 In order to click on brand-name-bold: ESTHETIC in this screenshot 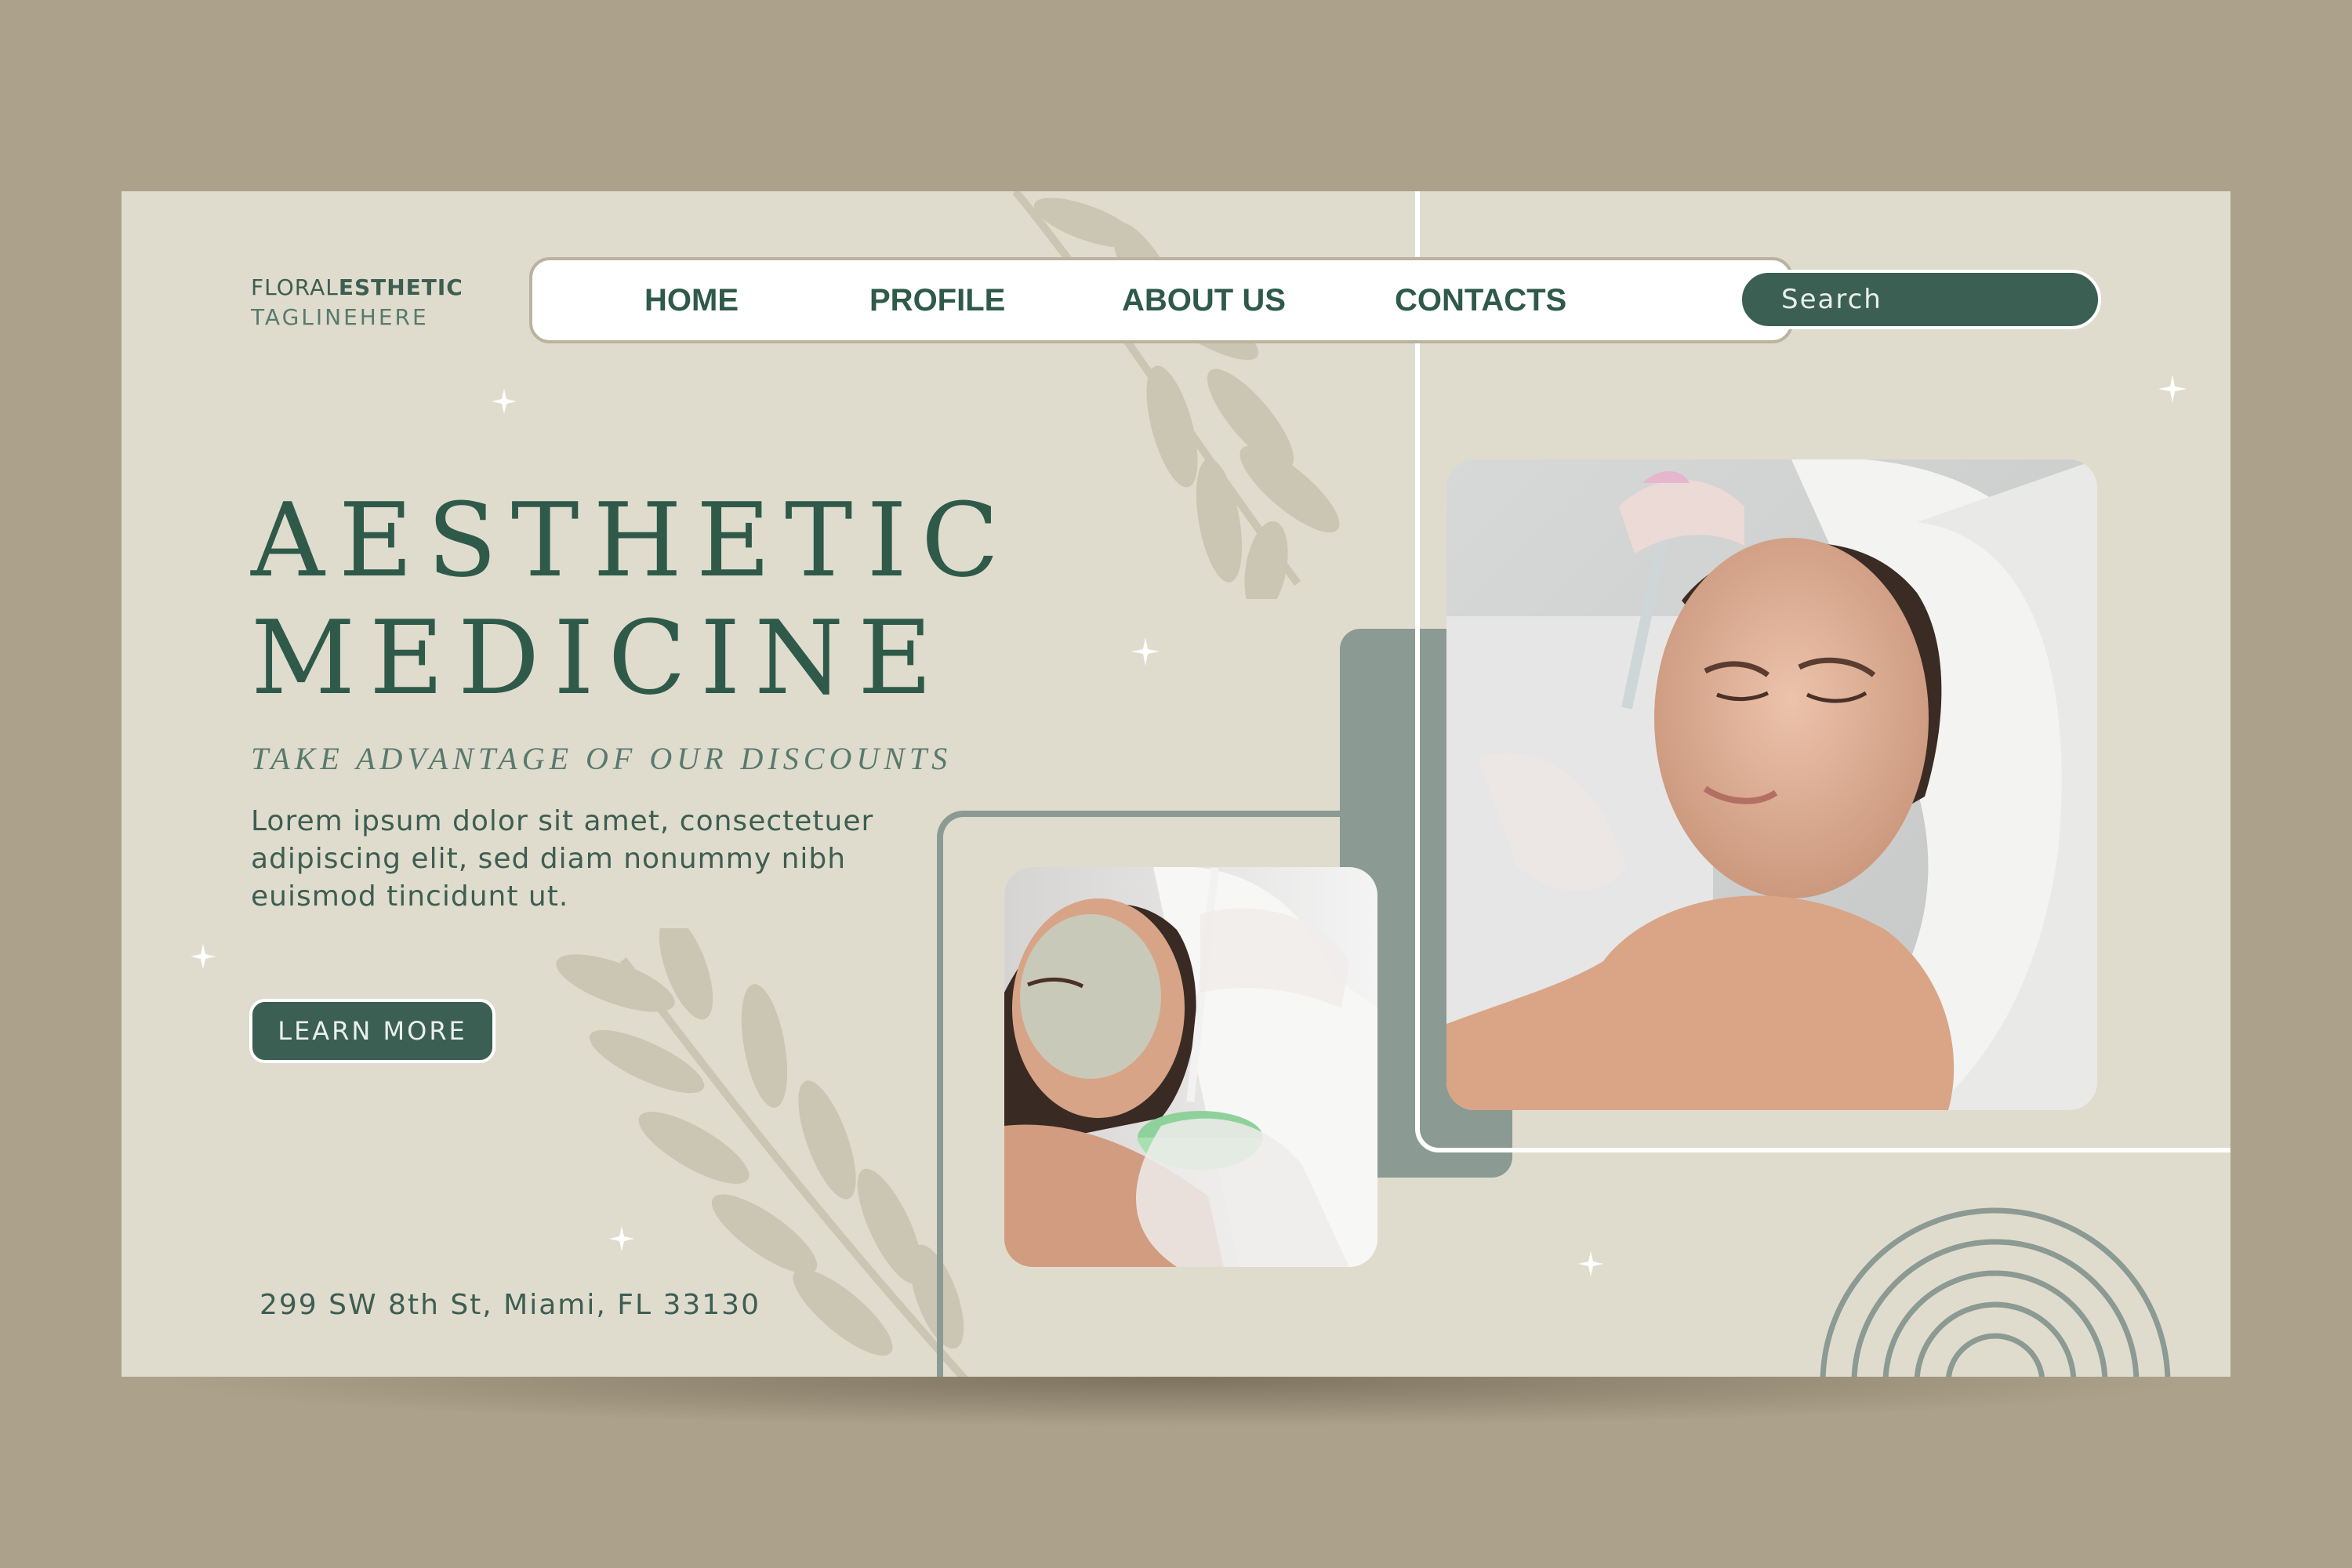, I will do `click(400, 287)`.